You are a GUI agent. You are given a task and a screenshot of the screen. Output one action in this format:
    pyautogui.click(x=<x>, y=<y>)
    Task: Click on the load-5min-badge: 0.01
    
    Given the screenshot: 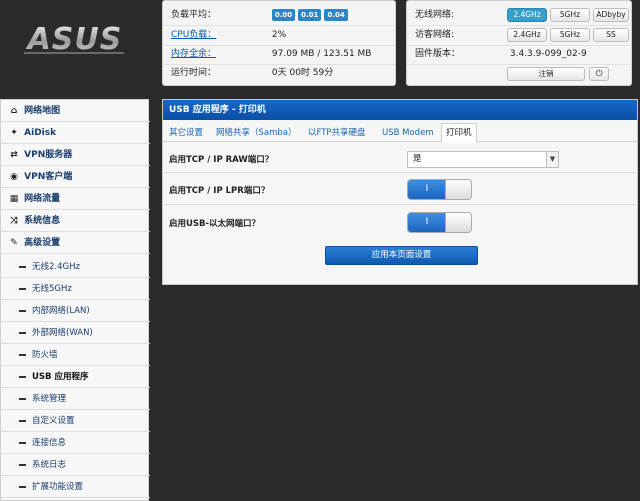 What is the action you would take?
    pyautogui.click(x=310, y=15)
    